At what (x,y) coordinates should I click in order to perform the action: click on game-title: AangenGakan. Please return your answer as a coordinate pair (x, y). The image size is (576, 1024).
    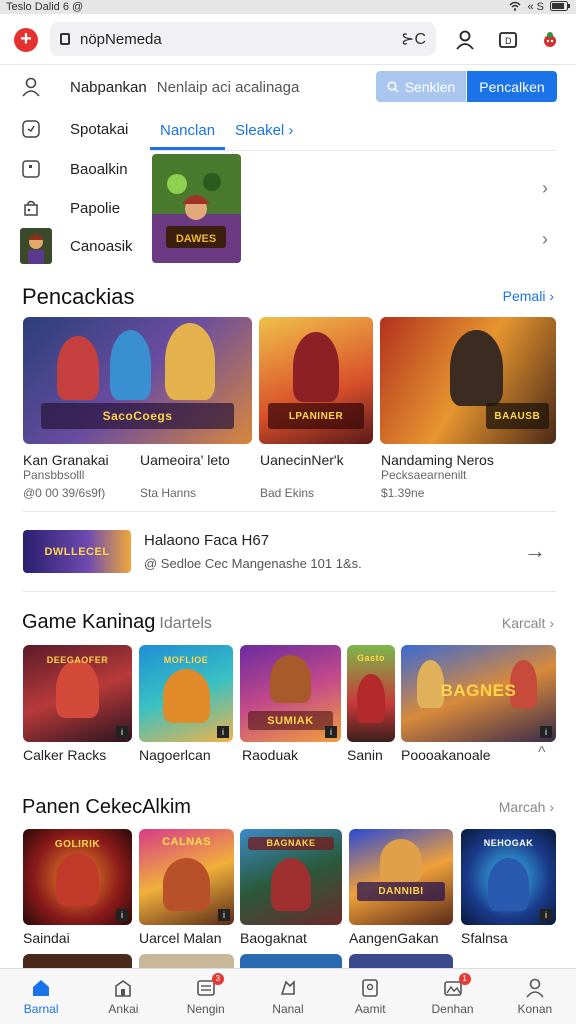
    Looking at the image, I should click on (394, 938).